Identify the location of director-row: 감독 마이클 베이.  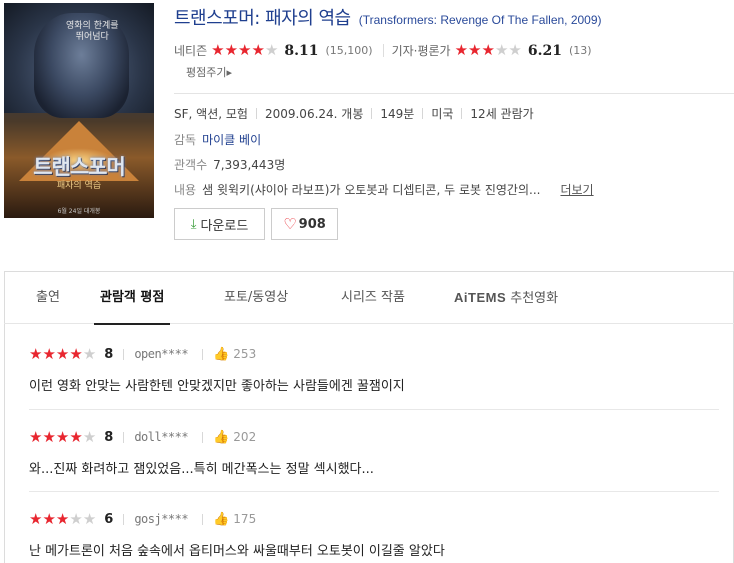
(217, 139).